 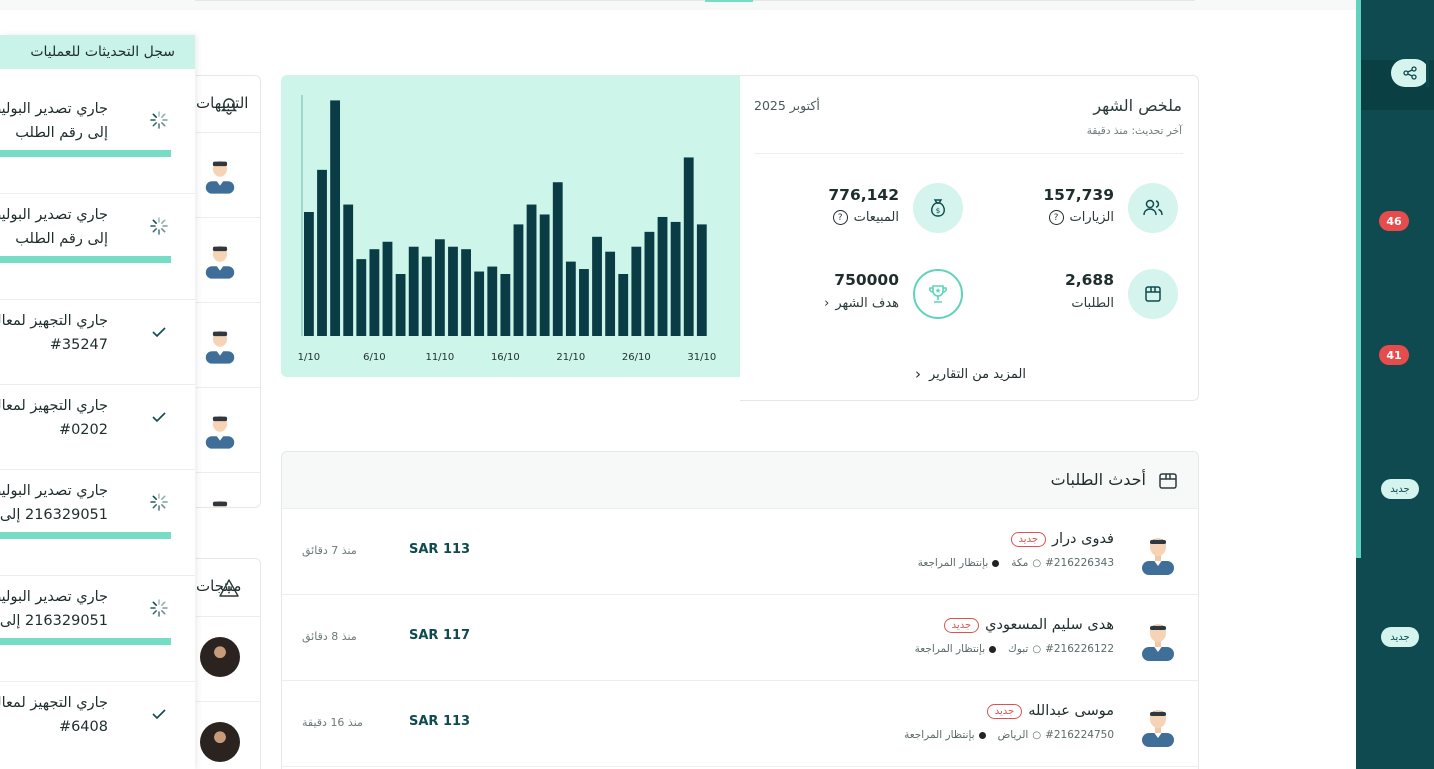 What do you see at coordinates (348, 270) in the screenshot?
I see `chart-bar-4/10` at bounding box center [348, 270].